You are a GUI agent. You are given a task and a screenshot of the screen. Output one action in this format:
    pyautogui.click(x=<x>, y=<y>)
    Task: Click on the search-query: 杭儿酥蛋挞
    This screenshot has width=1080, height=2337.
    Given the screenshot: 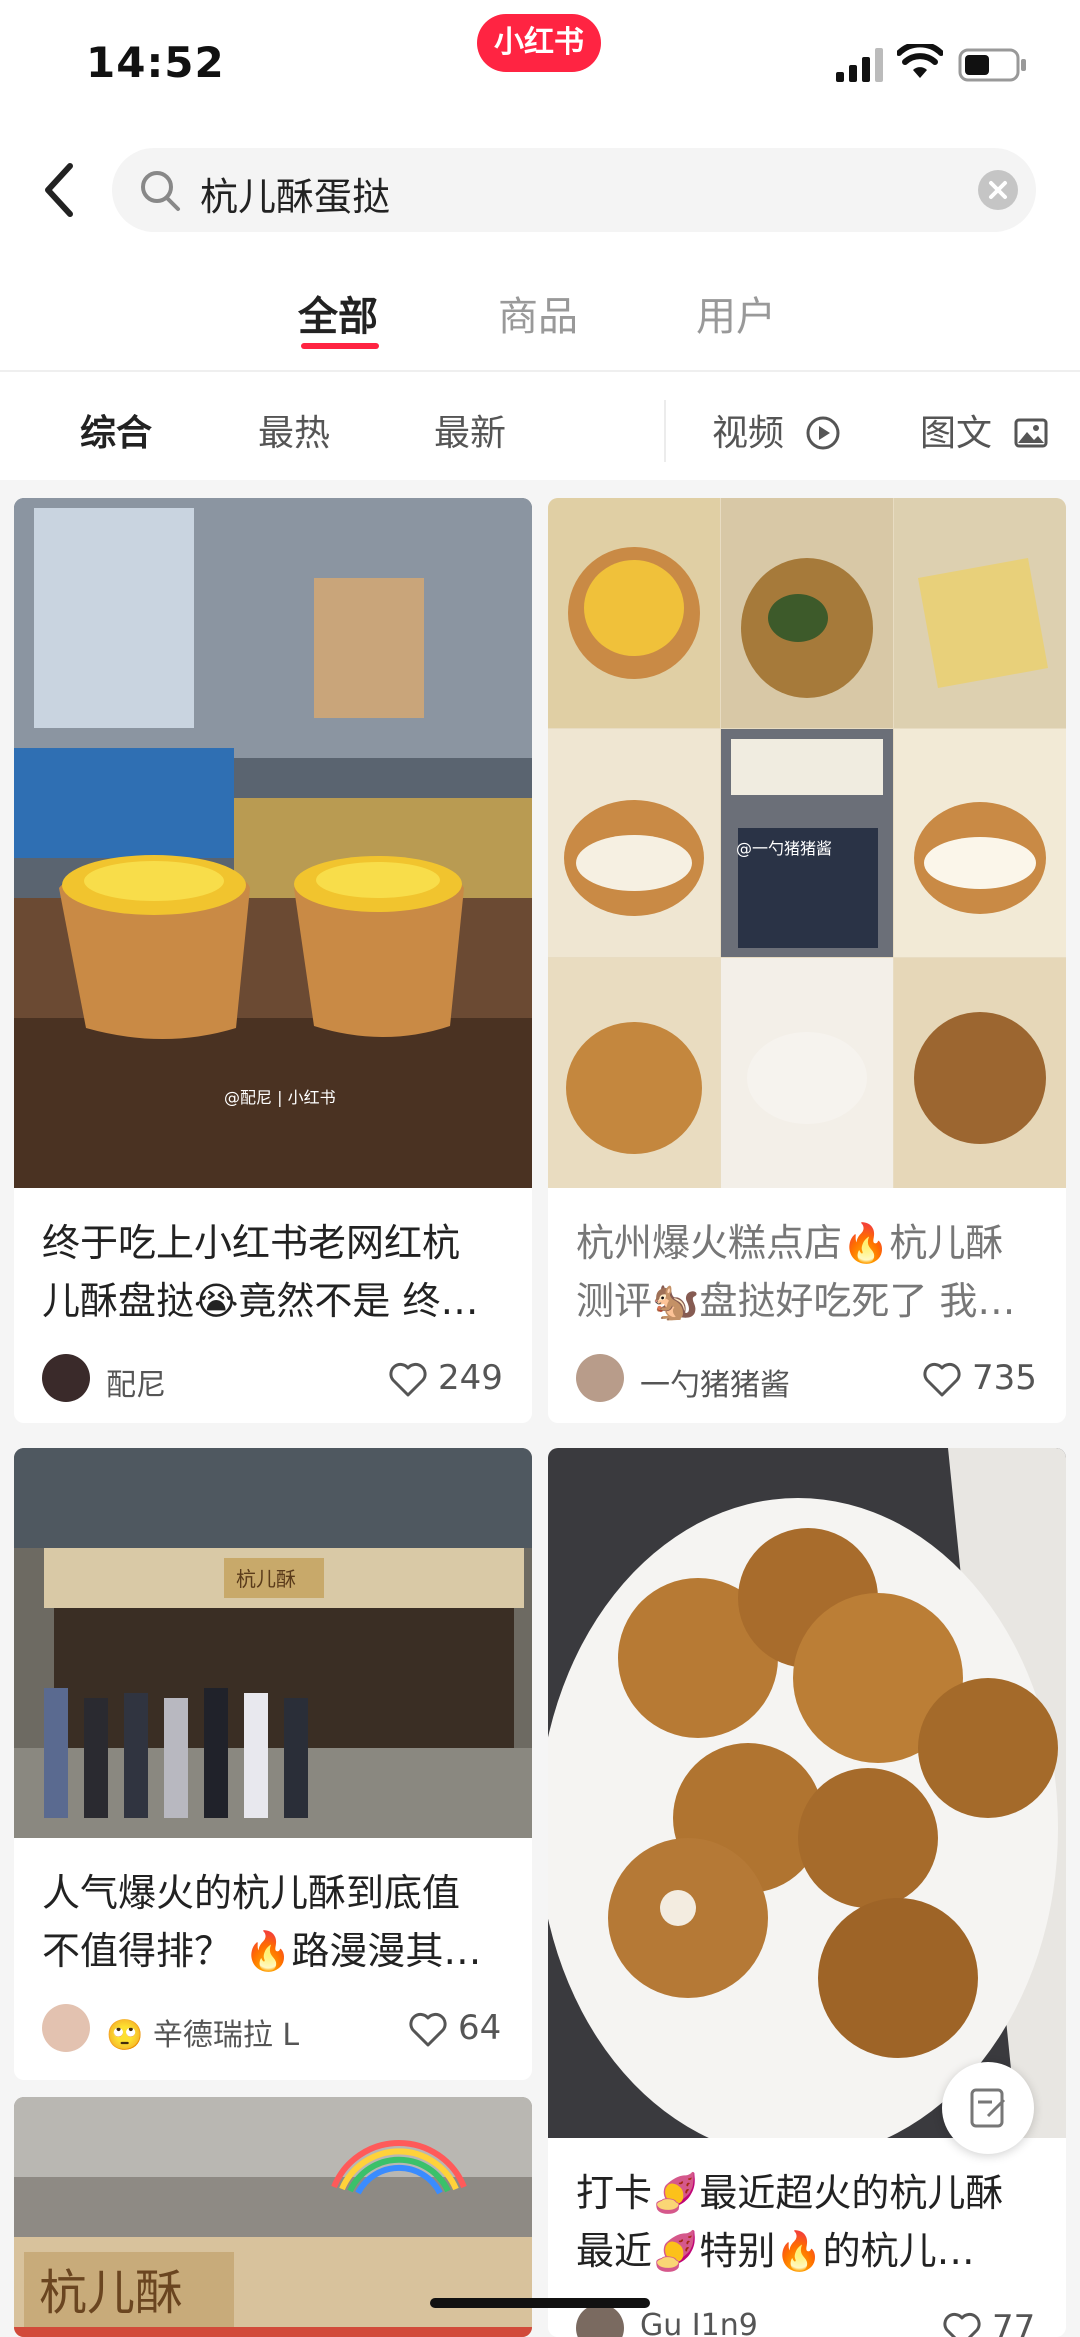 What is the action you would take?
    pyautogui.click(x=295, y=197)
    